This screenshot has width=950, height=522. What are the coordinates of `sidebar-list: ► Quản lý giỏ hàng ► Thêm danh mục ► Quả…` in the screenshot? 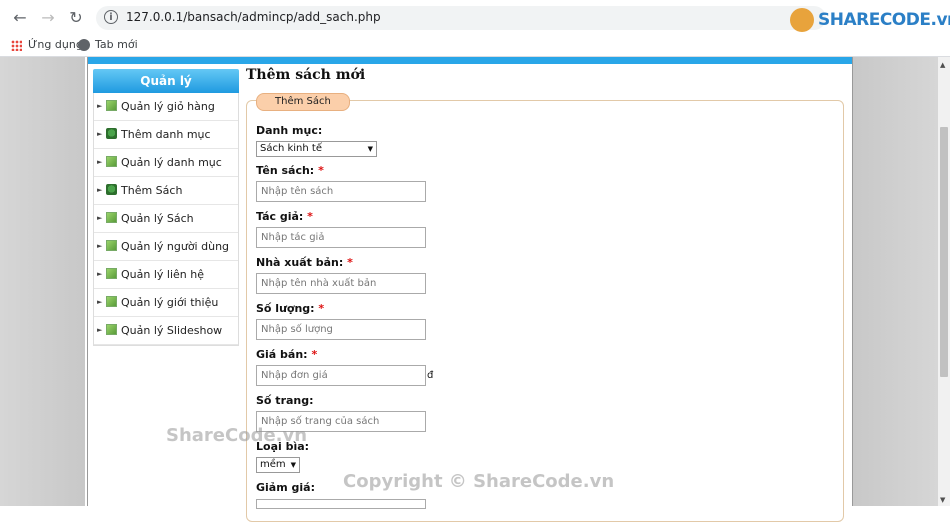 It's located at (166, 219).